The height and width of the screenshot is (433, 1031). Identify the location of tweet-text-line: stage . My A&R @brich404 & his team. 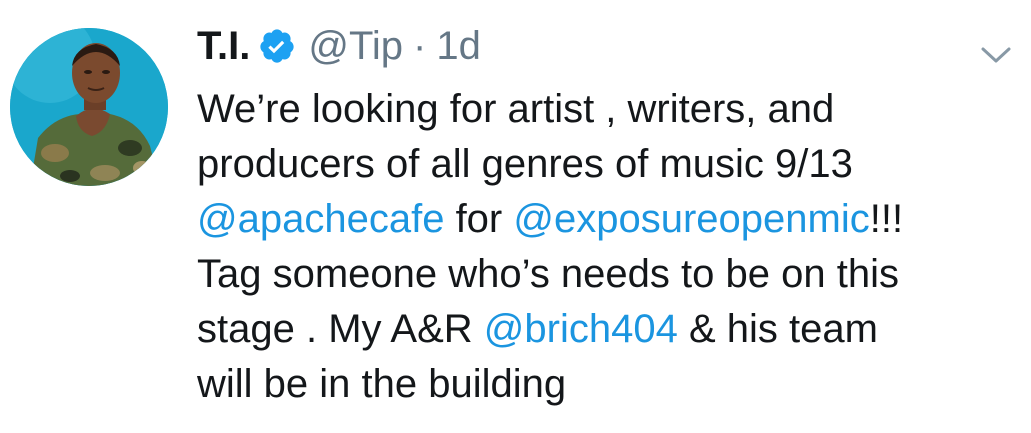
(607, 329).